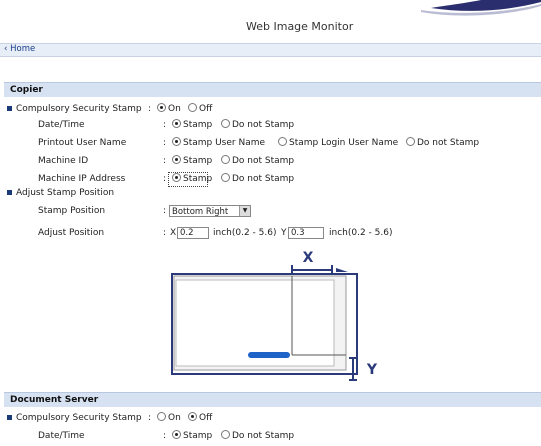  I want to click on copier-machineip-nostamp-radio: Do not Stamp, so click(257, 179).